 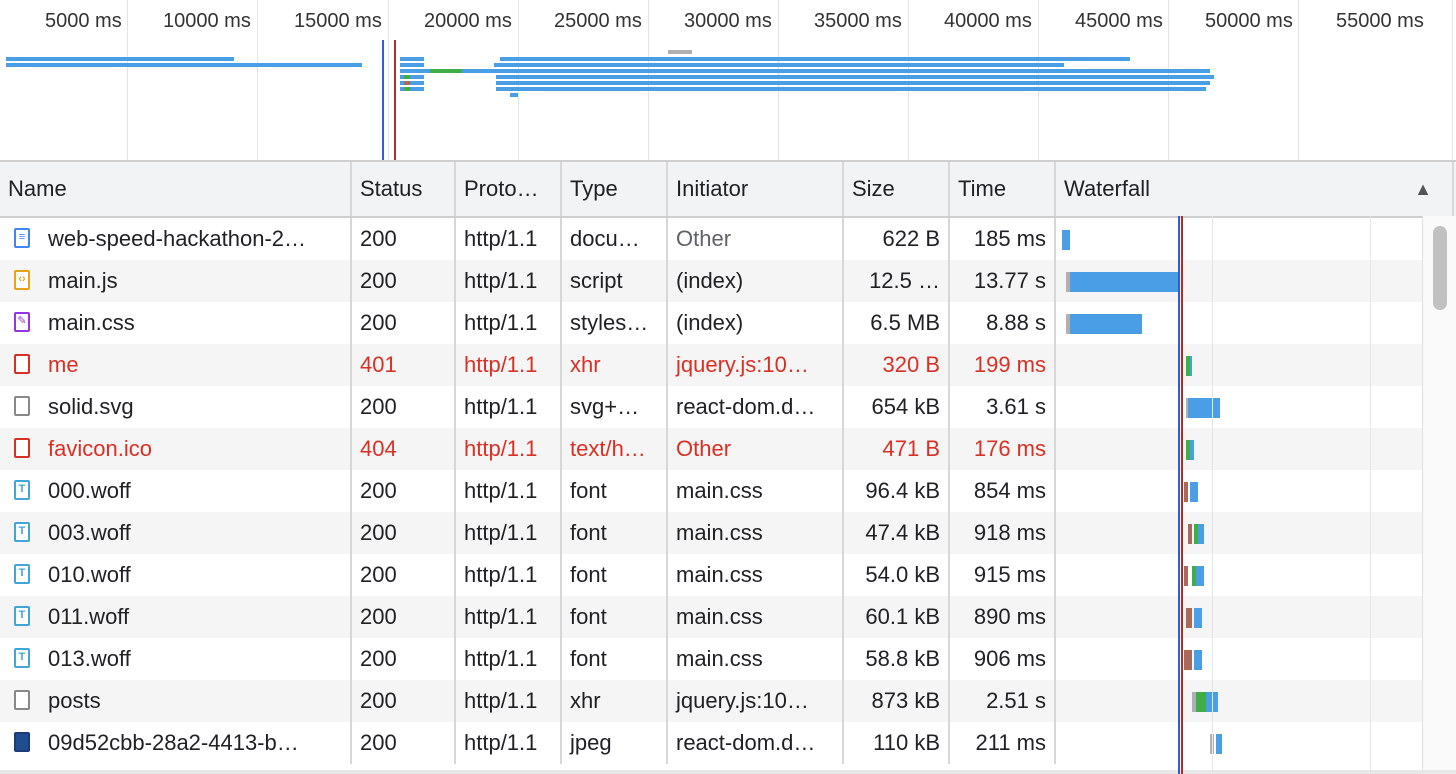 I want to click on cell-status: 200, so click(x=404, y=239).